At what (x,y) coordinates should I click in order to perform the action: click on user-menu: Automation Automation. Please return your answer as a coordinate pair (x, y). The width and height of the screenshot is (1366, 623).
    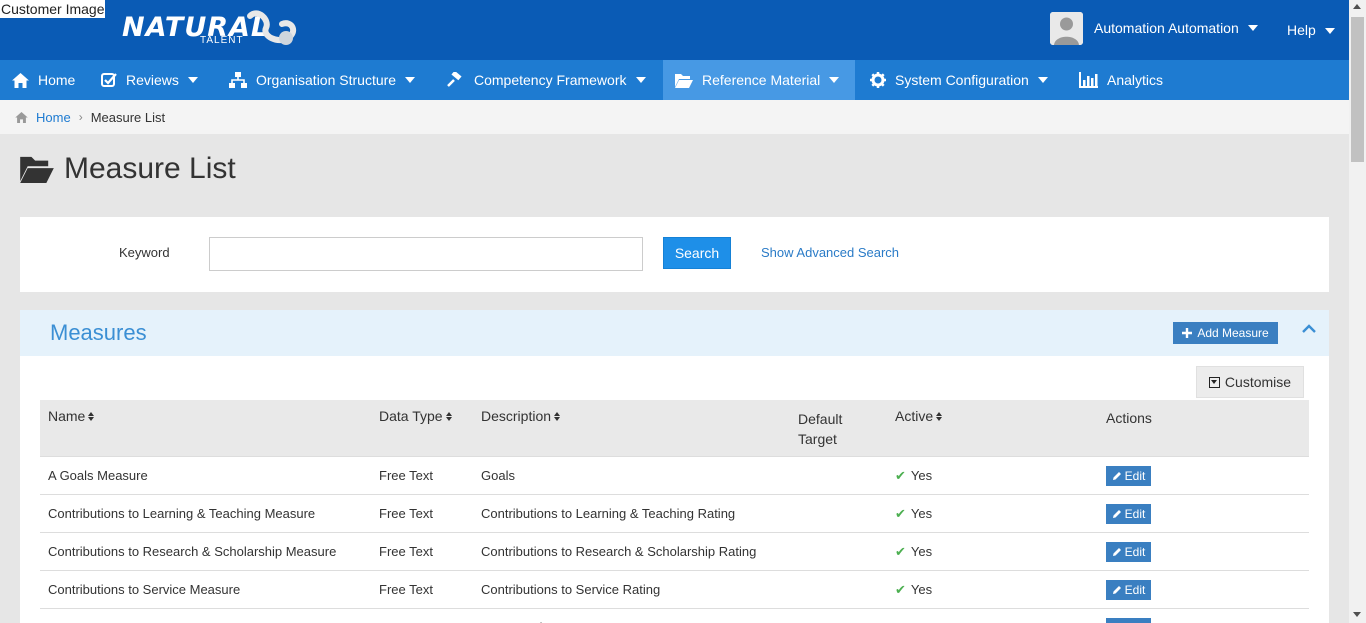
    Looking at the image, I should click on (1154, 28).